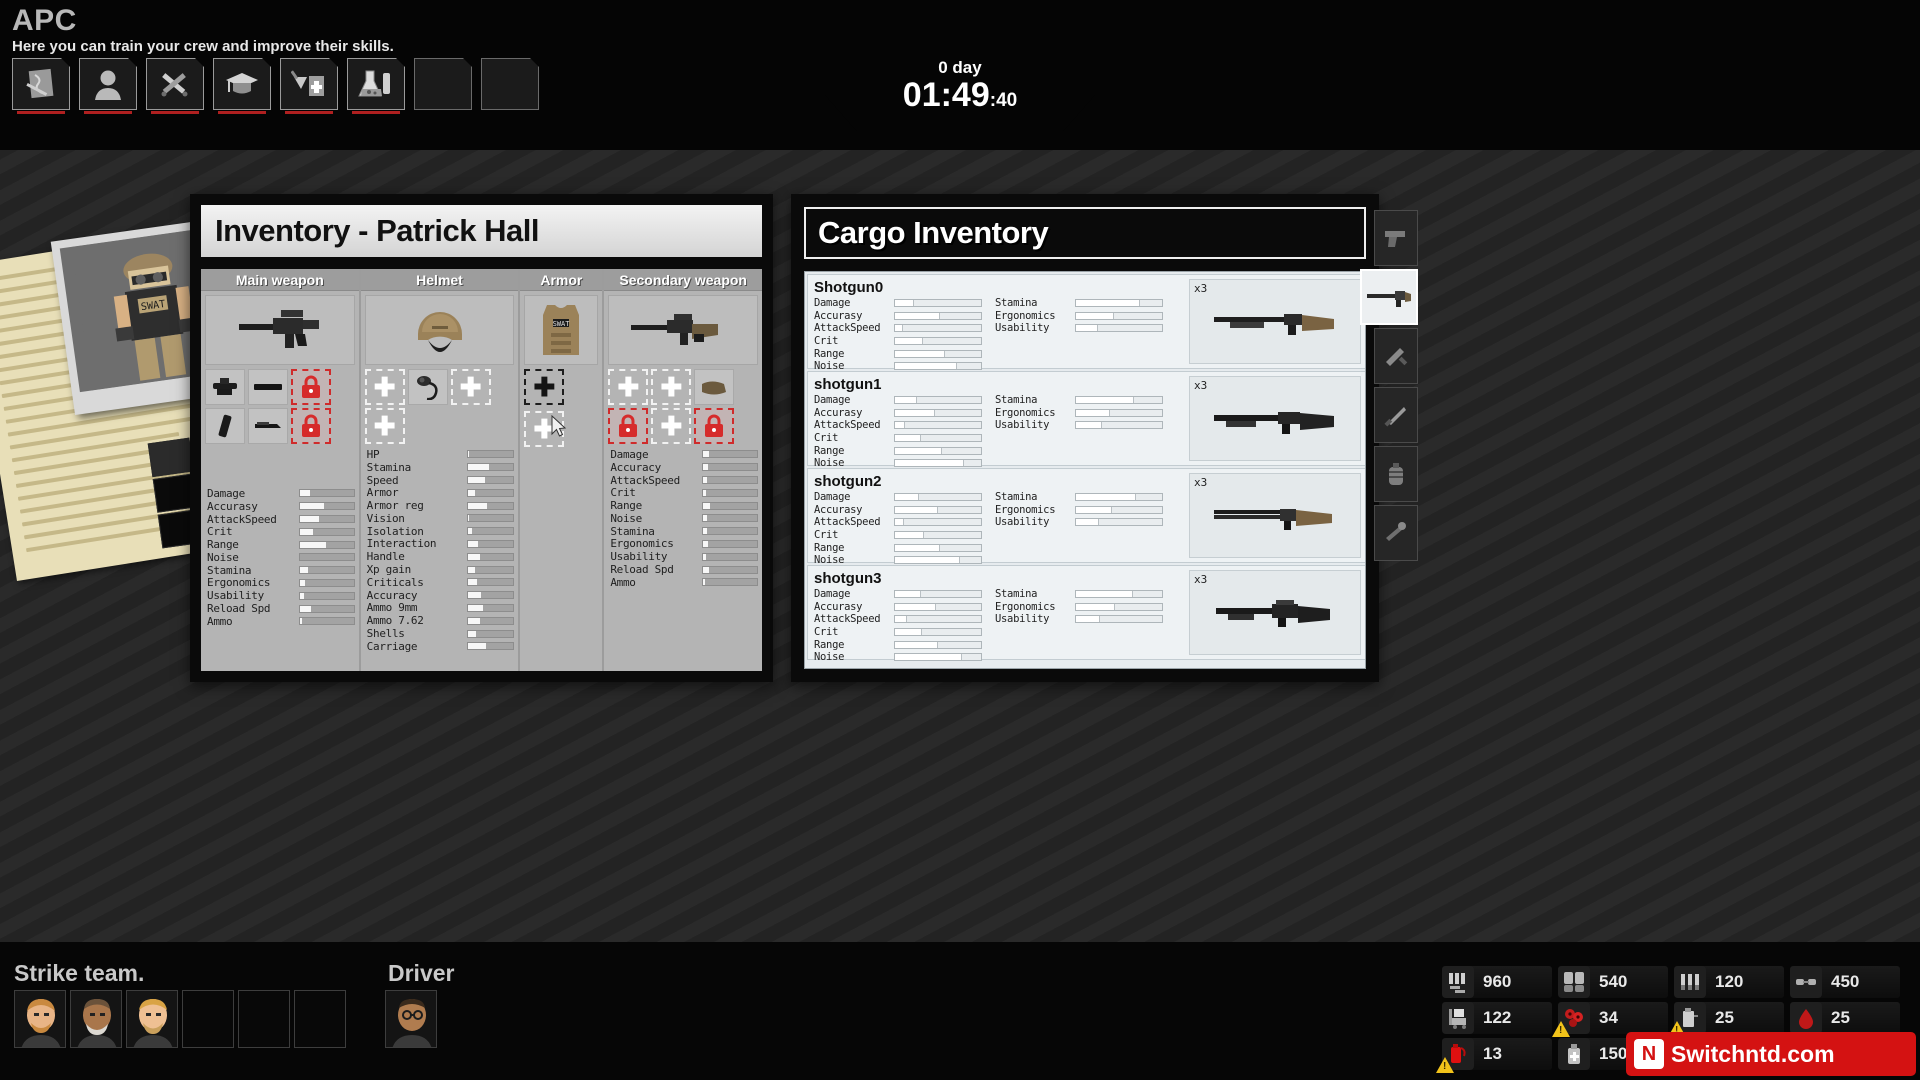 The image size is (1920, 1080). What do you see at coordinates (671, 426) in the screenshot?
I see `secondary-mod-empty-3: ✚` at bounding box center [671, 426].